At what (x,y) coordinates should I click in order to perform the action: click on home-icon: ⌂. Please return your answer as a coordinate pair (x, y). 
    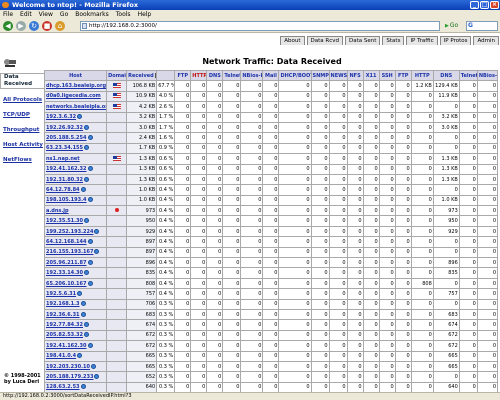
    Looking at the image, I should click on (60, 26).